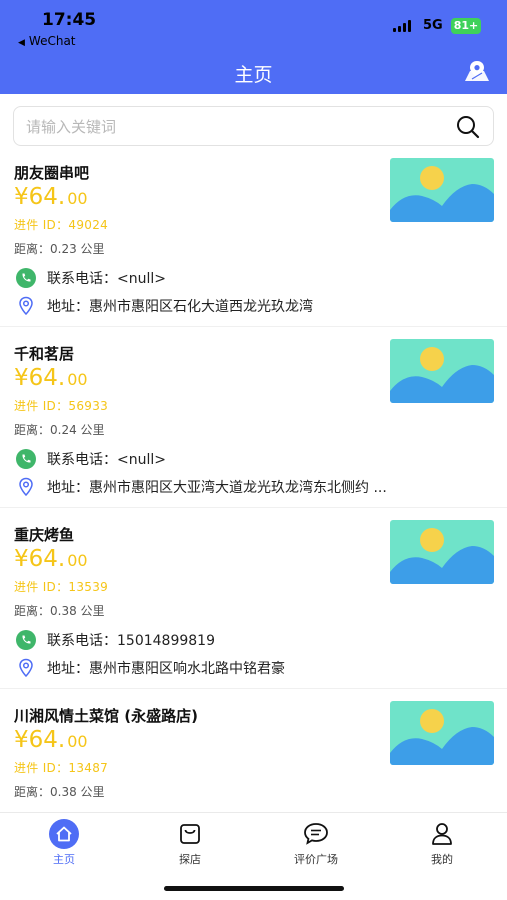 Image resolution: width=507 pixels, height=900 pixels. What do you see at coordinates (180, 307) in the screenshot?
I see `address-text: 地址：惠州市惠阳区石化大道西龙光玖龙湾` at bounding box center [180, 307].